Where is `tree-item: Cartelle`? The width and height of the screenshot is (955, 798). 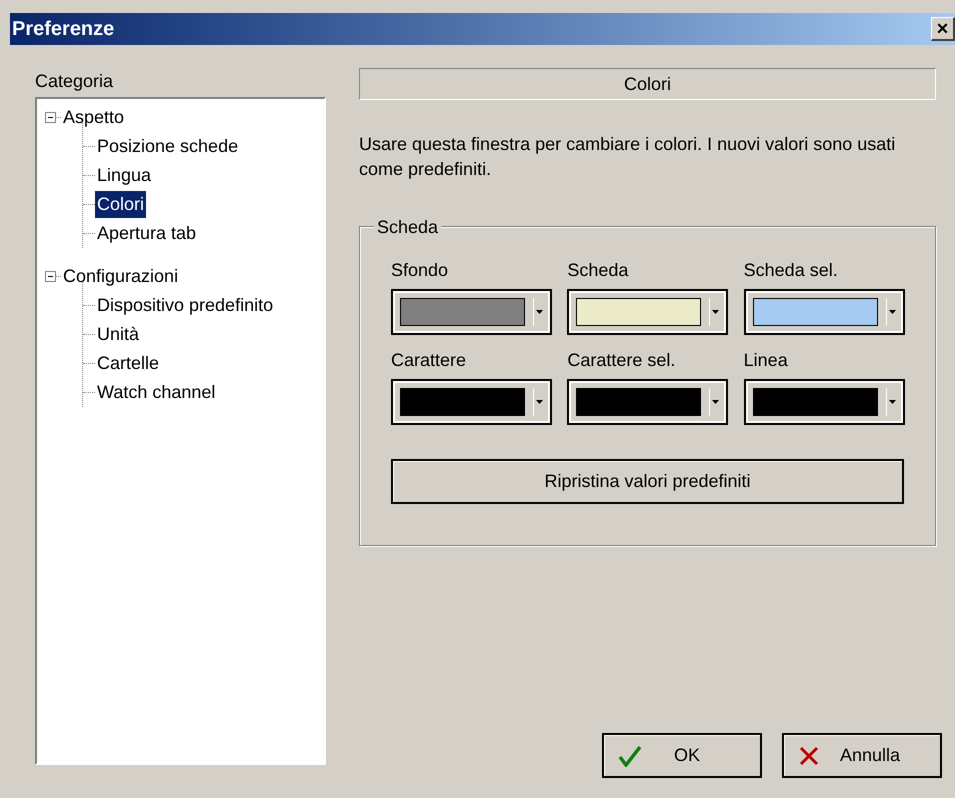
tree-item: Cartelle is located at coordinates (128, 363).